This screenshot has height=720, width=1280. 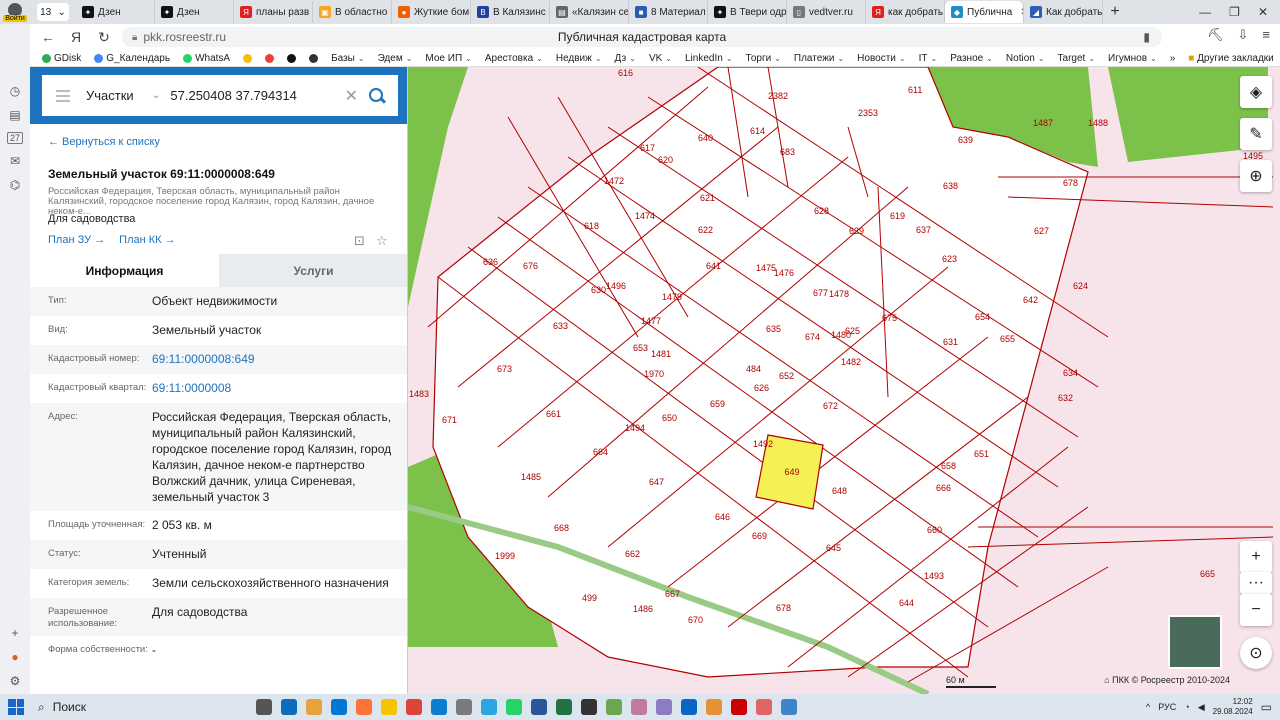 What do you see at coordinates (709, 58) in the screenshot?
I see `bookmark-item: LinkedIn ⌄` at bounding box center [709, 58].